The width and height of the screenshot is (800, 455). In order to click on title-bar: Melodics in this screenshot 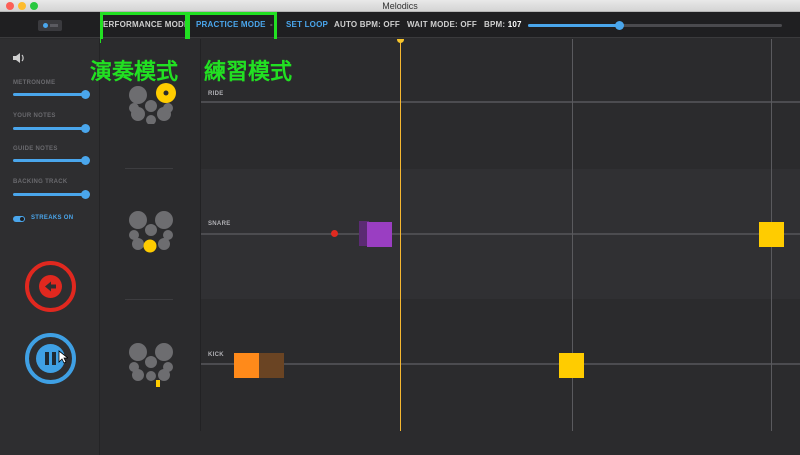, I will do `click(400, 6)`.